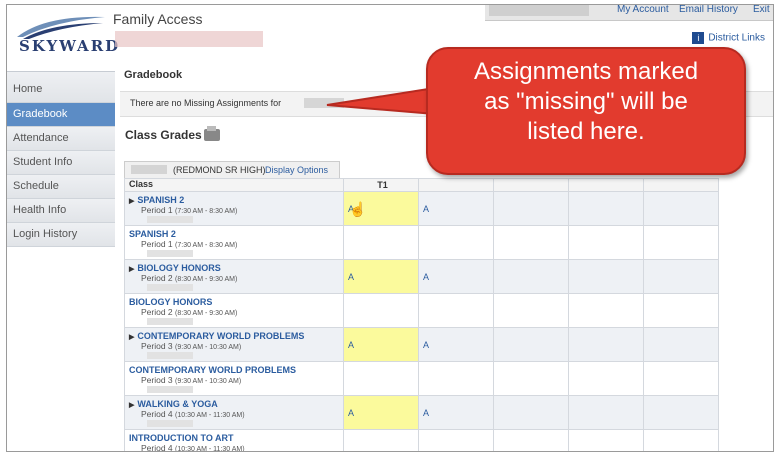 Image resolution: width=778 pixels, height=453 pixels. What do you see at coordinates (728, 38) in the screenshot?
I see `district-links: i District Links` at bounding box center [728, 38].